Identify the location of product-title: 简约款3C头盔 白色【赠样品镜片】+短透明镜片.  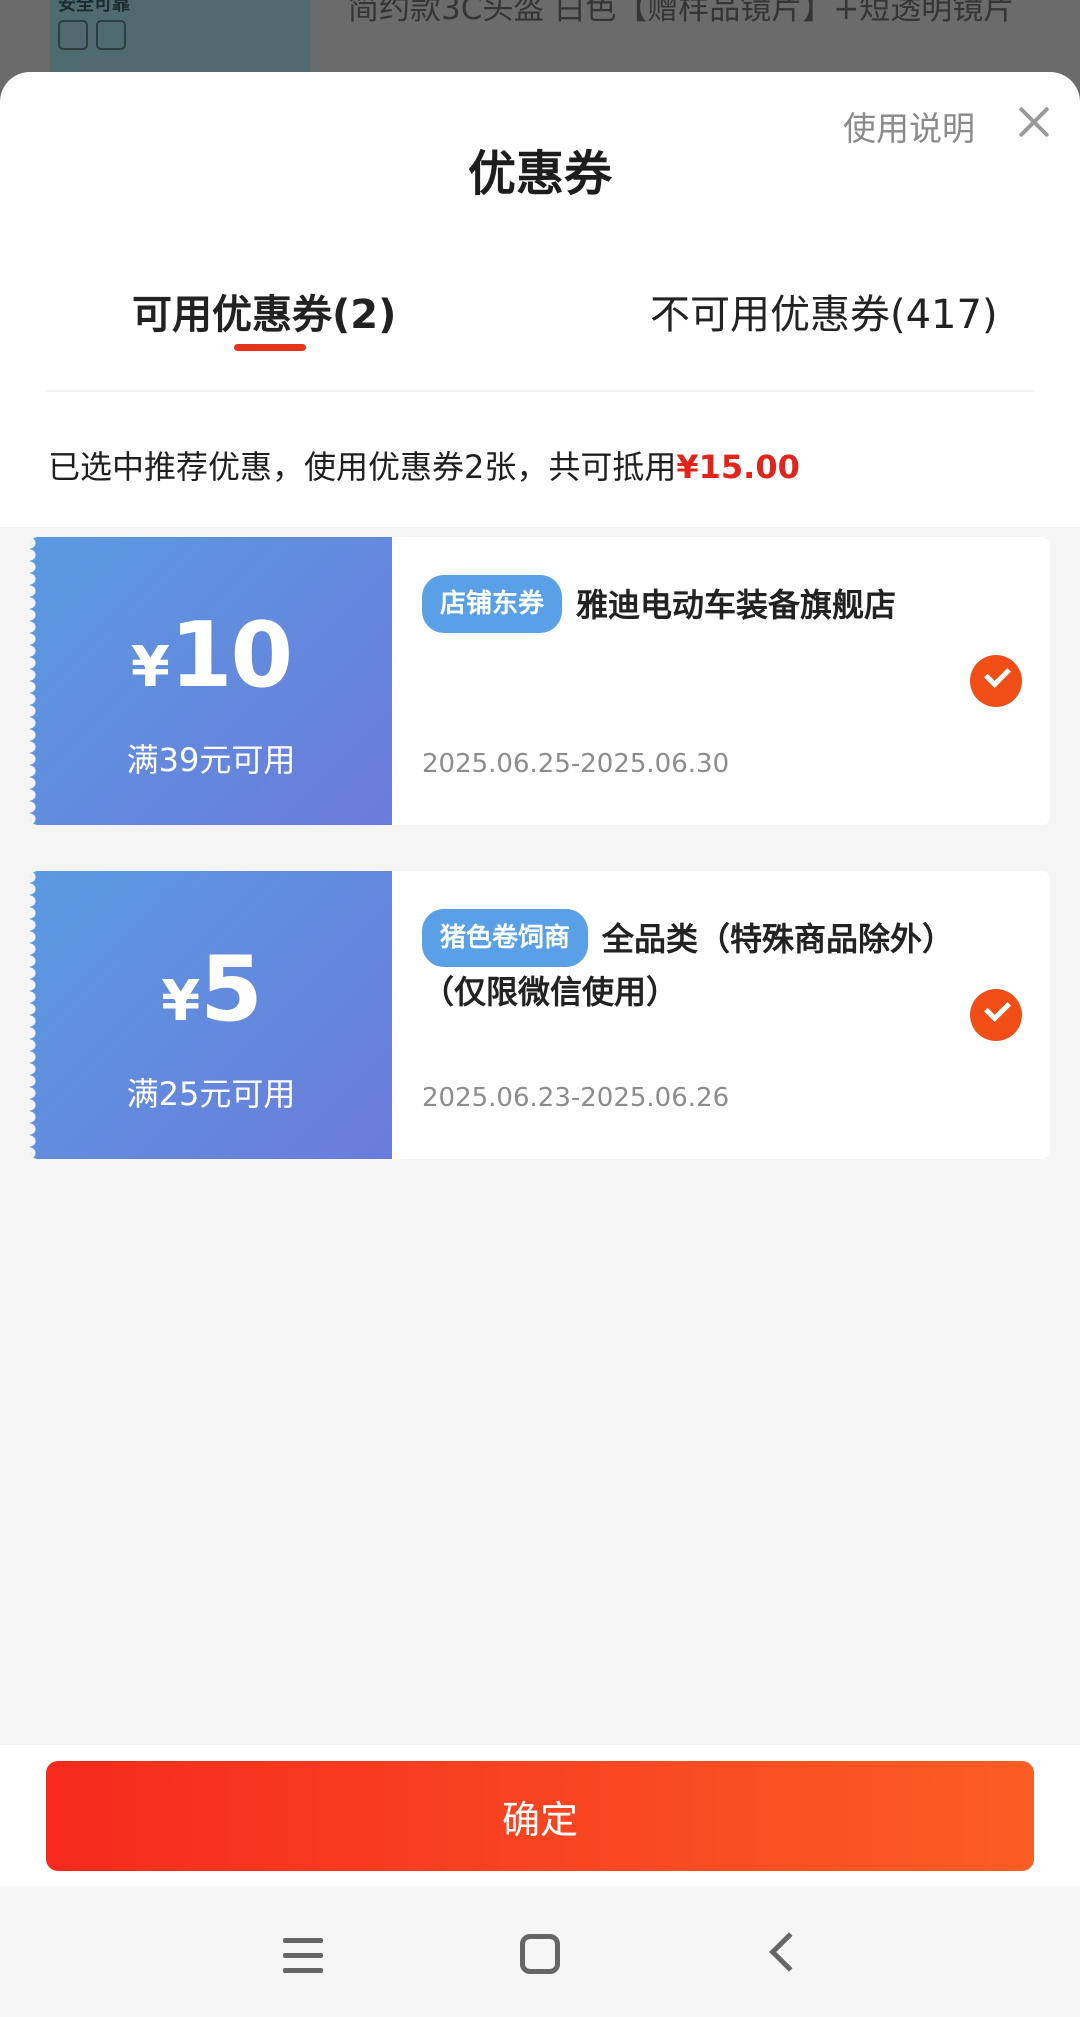
(681, 13).